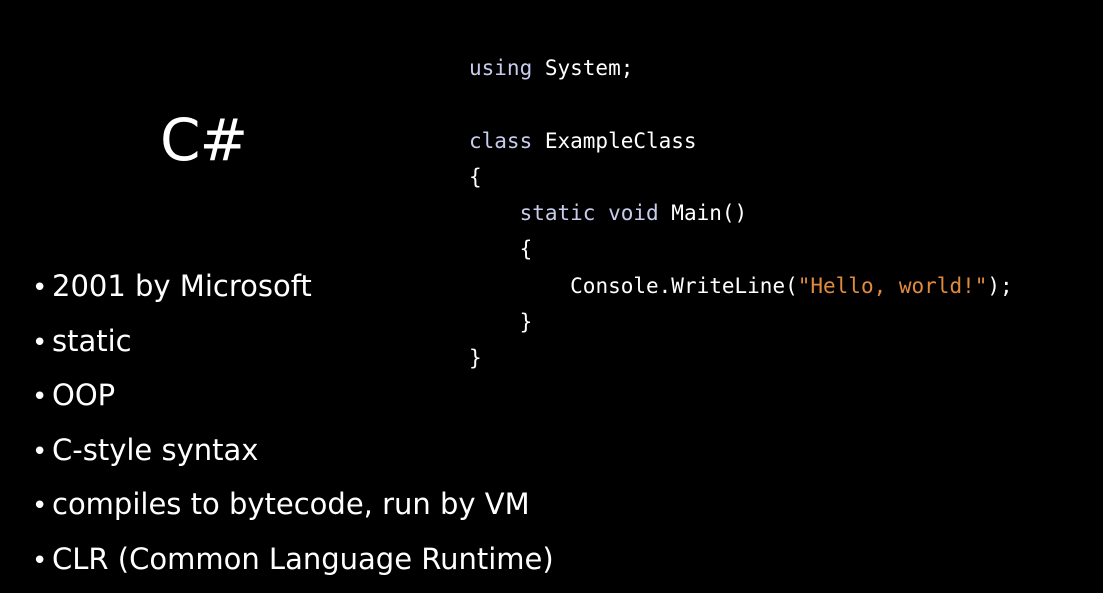 This screenshot has width=1103, height=593. Describe the element at coordinates (892, 285) in the screenshot. I see `code-string: "Hello, world!"` at that location.